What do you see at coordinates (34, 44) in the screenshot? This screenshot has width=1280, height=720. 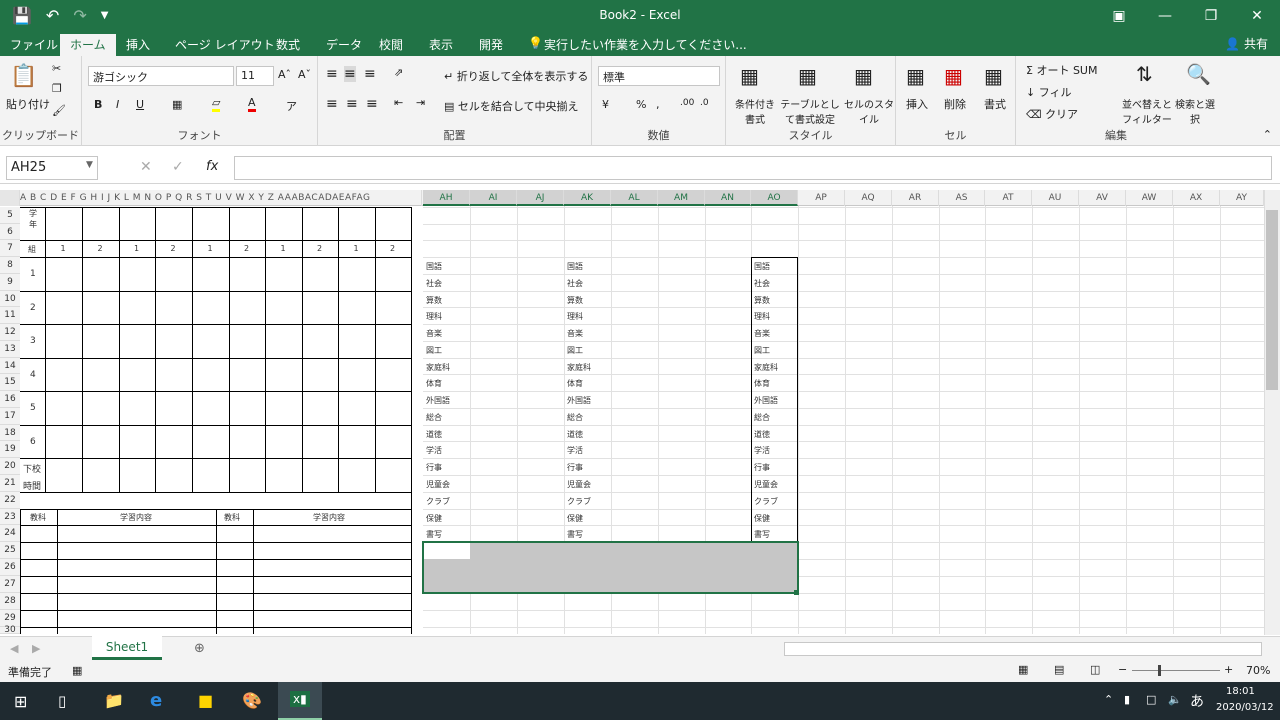 I see `tab-file: ファイル` at bounding box center [34, 44].